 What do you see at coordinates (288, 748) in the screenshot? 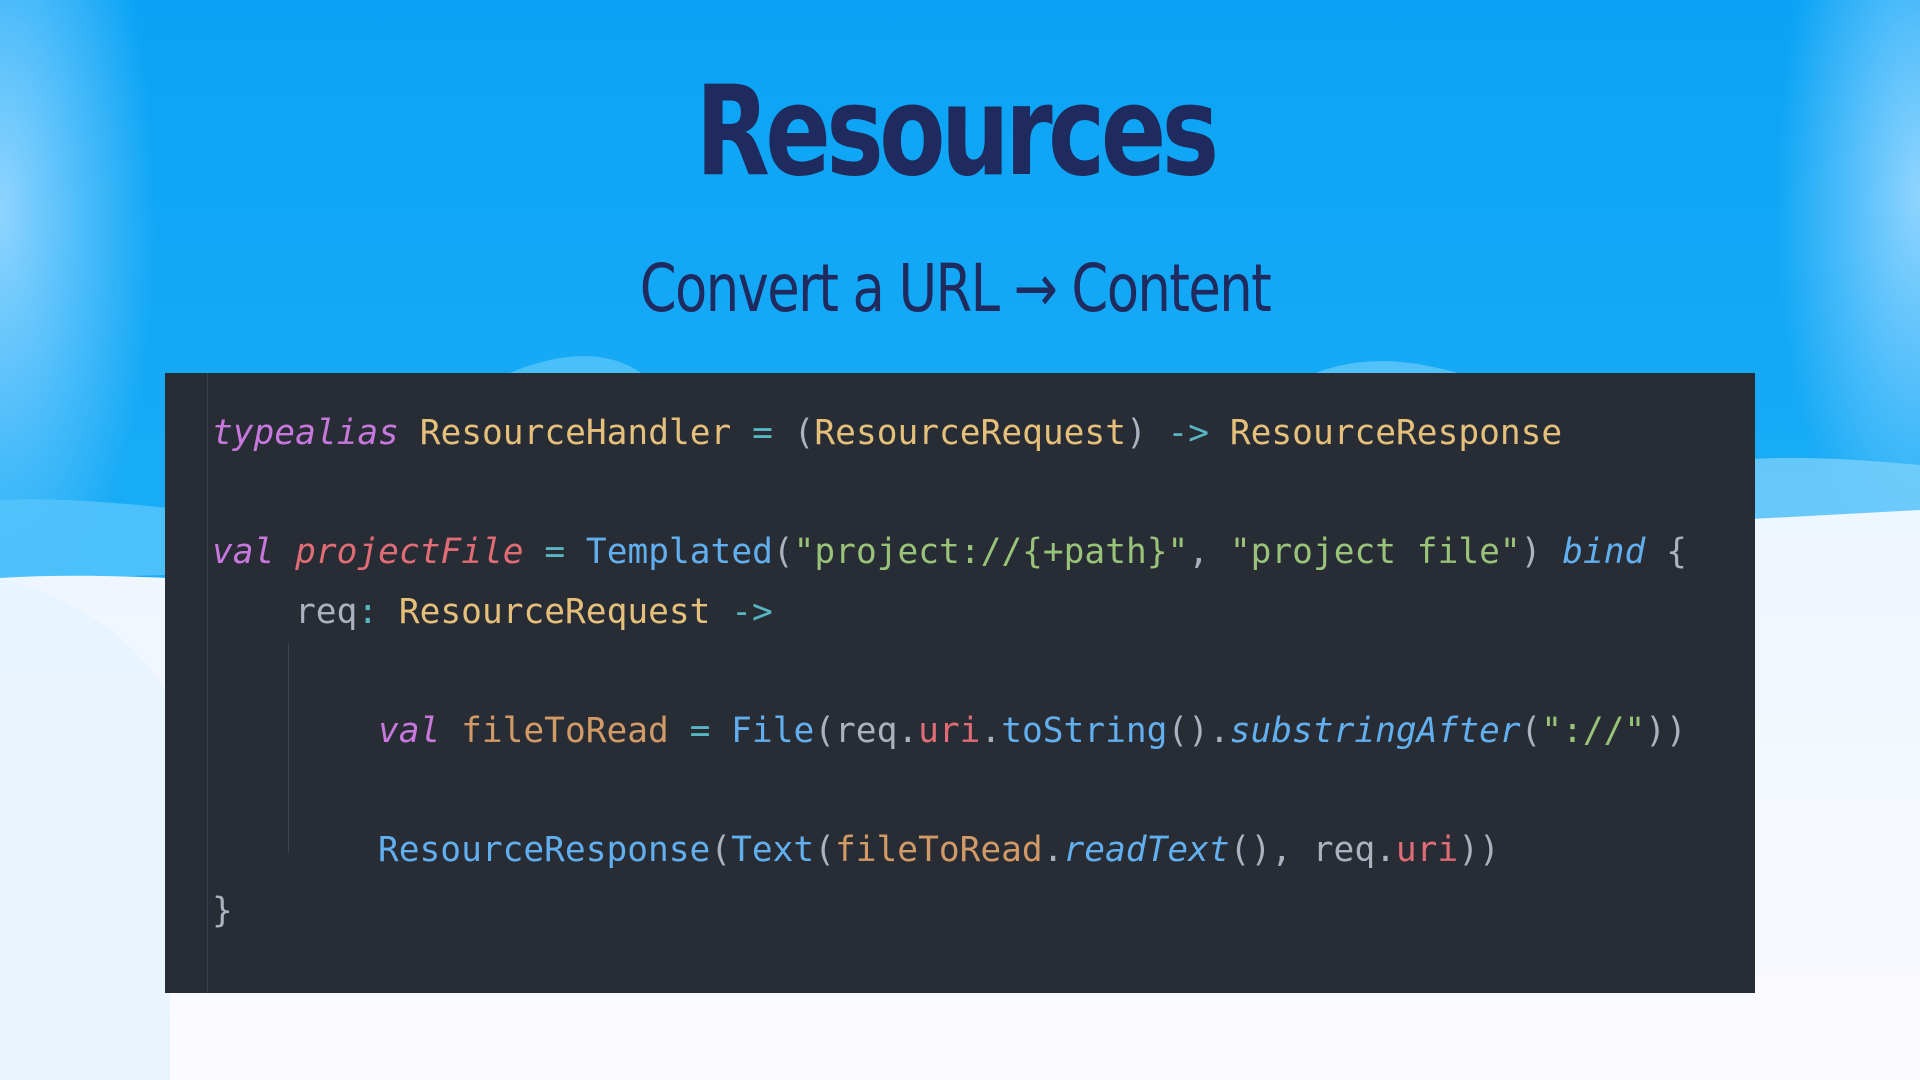
I see `indent-guide` at bounding box center [288, 748].